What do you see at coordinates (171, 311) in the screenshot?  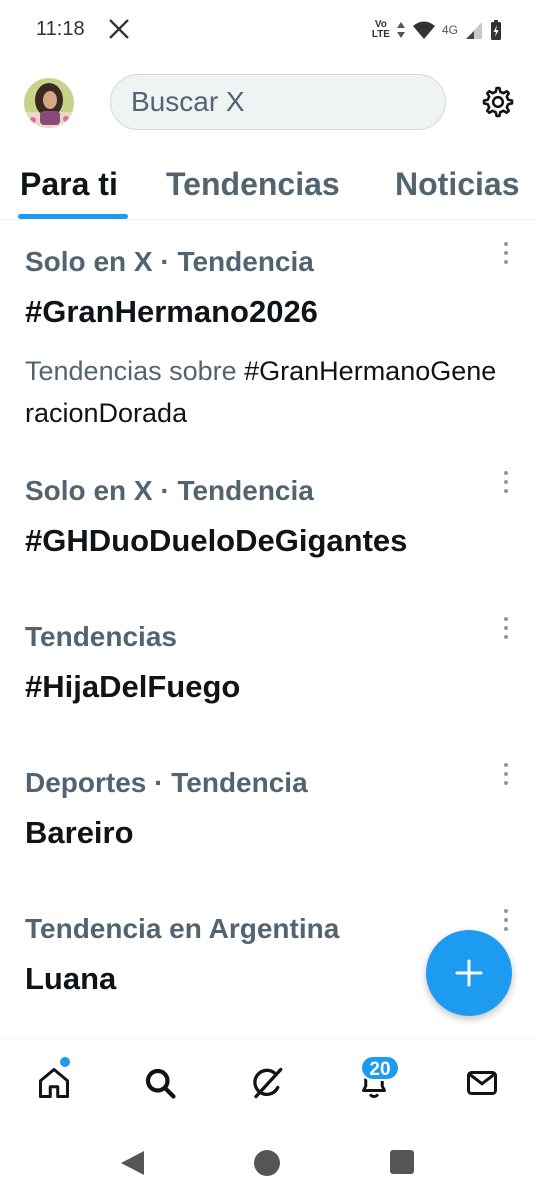 I see `trend-title: #GranHermano2026` at bounding box center [171, 311].